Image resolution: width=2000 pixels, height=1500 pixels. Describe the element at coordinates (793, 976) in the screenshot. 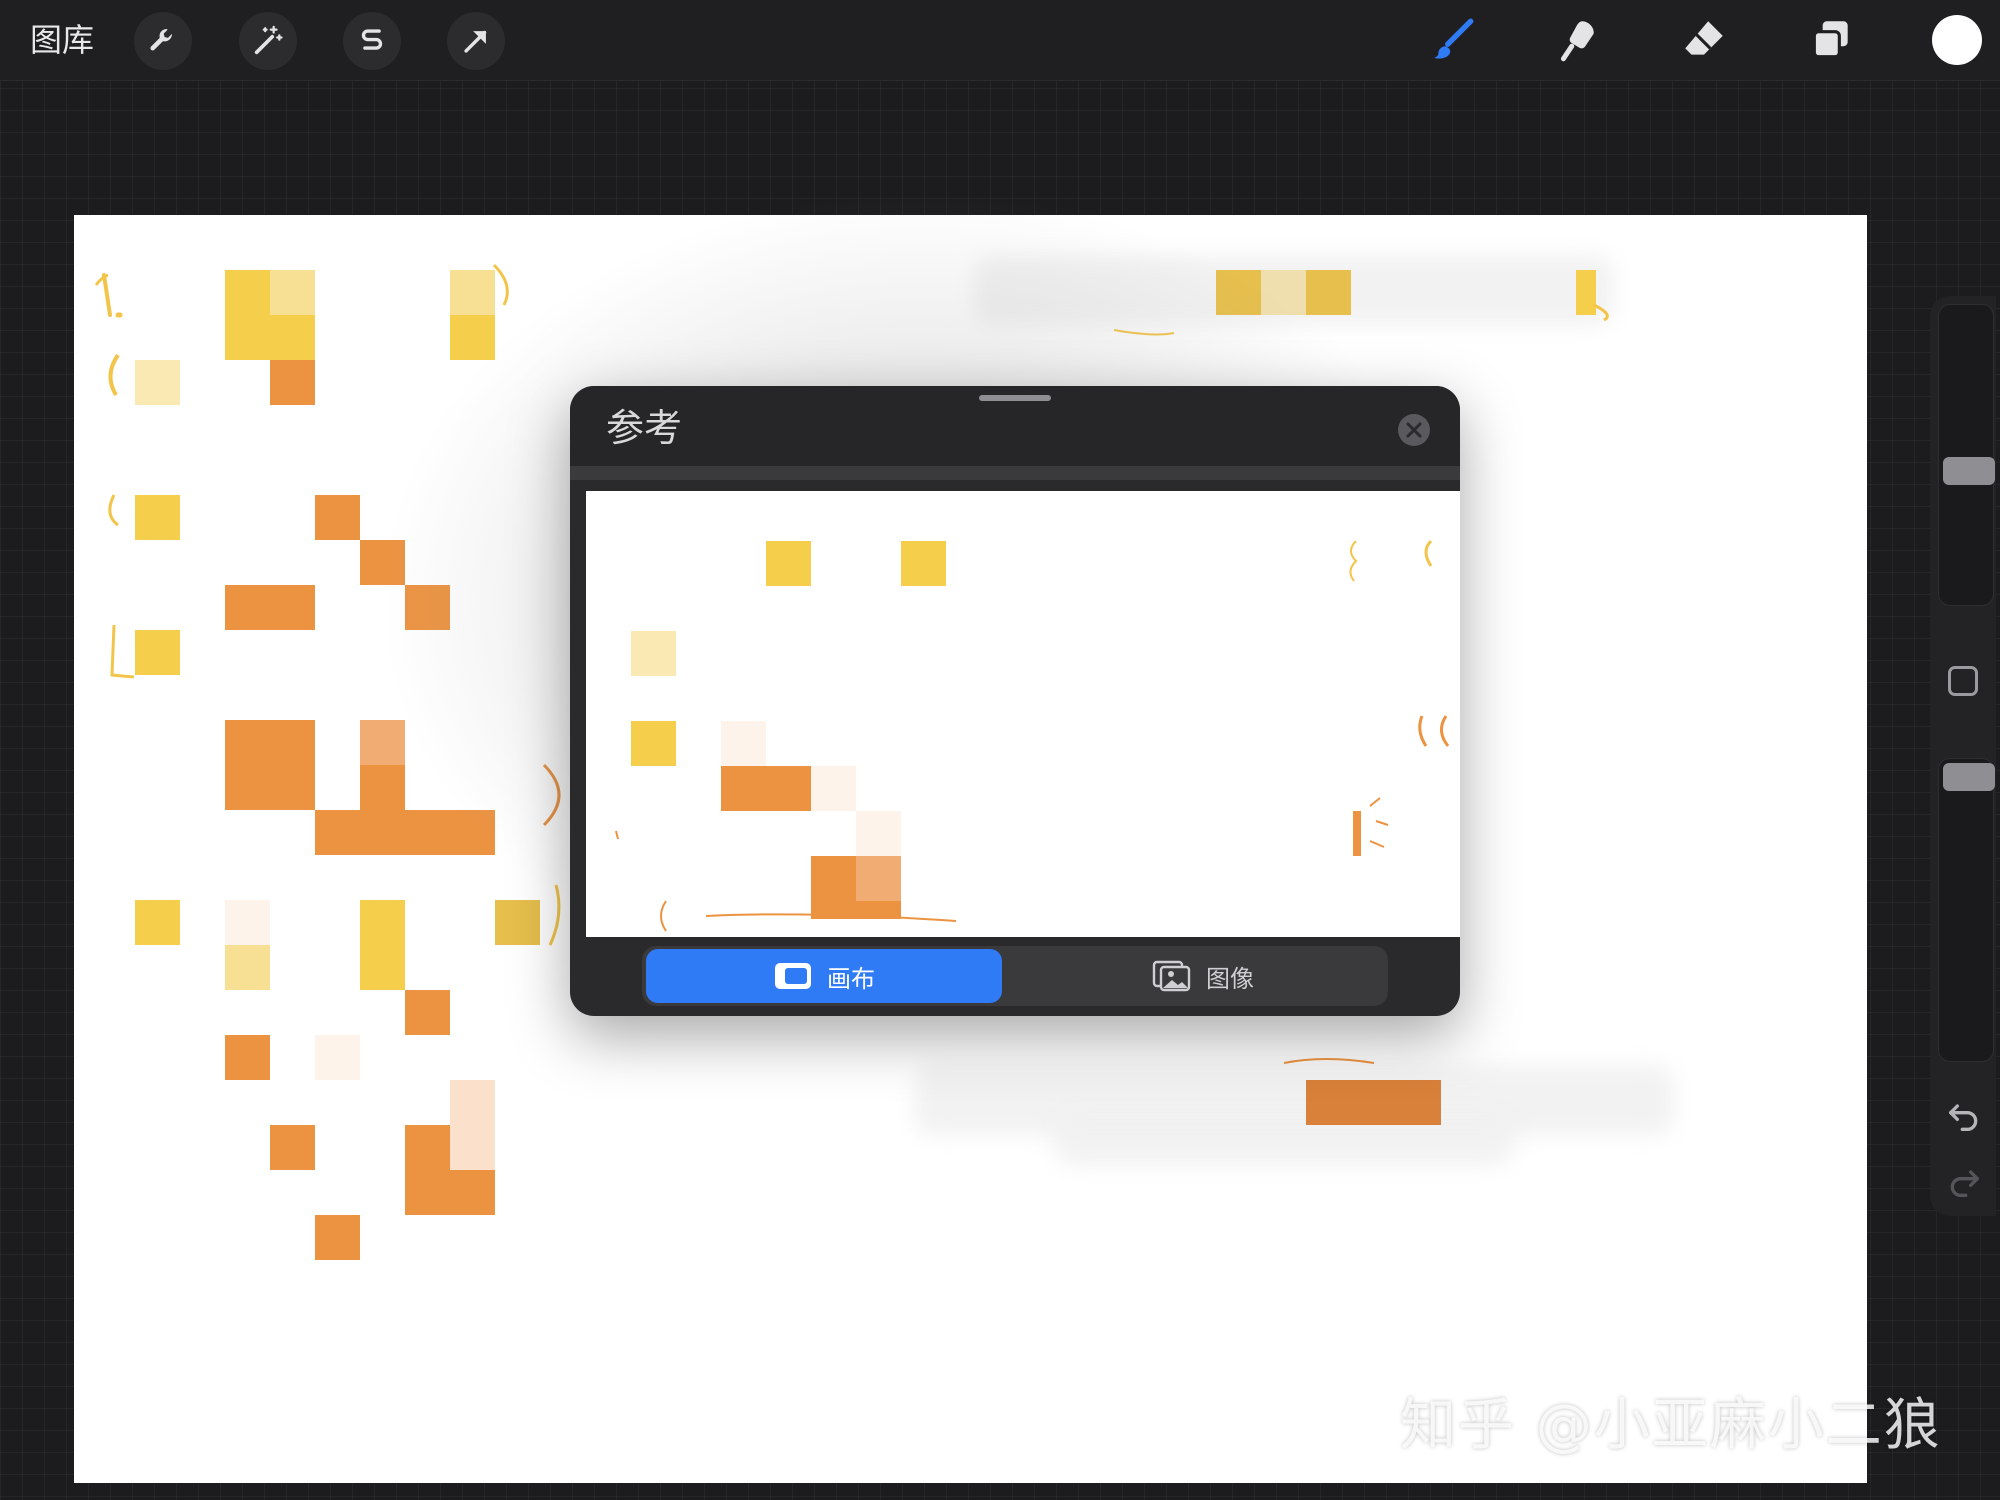

I see `canvas-icon` at that location.